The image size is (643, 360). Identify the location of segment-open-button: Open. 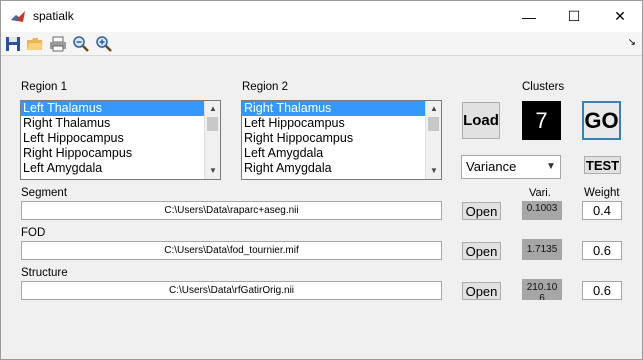
(481, 211).